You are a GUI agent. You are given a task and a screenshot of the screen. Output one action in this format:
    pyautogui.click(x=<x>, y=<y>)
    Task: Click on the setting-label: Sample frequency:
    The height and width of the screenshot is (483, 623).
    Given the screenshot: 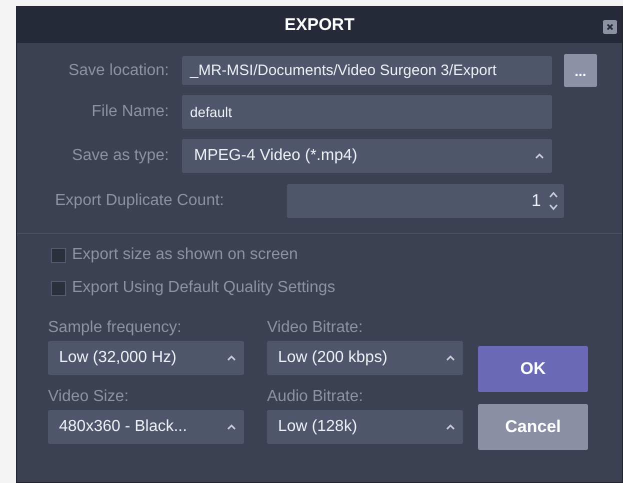 What is the action you would take?
    pyautogui.click(x=115, y=328)
    